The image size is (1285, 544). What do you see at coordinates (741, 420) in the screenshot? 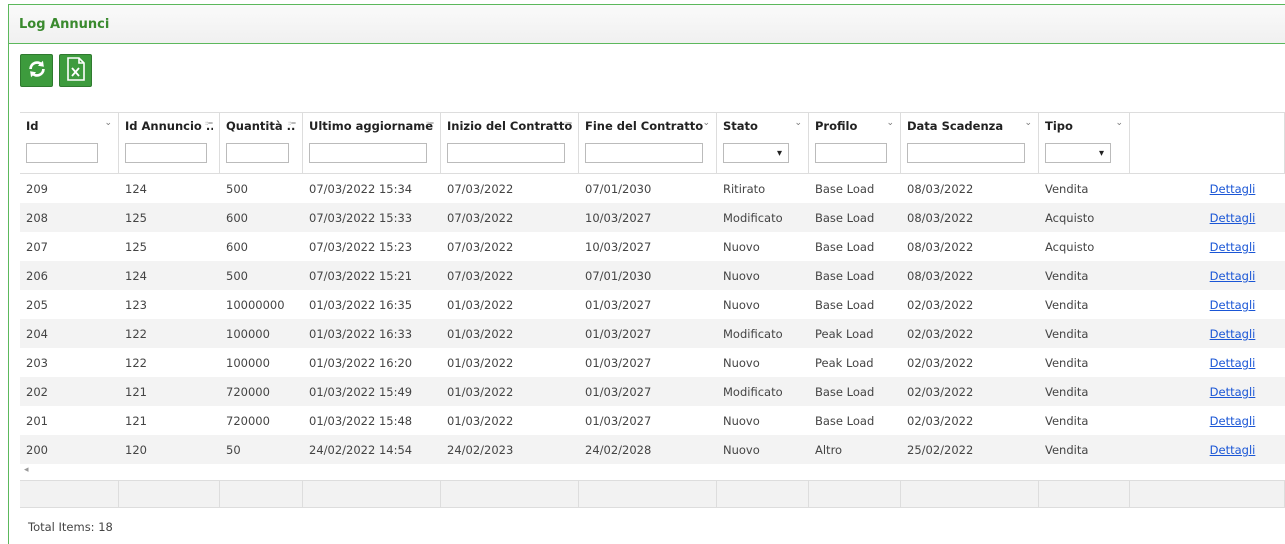
I see `table-cell: Nuovo` at bounding box center [741, 420].